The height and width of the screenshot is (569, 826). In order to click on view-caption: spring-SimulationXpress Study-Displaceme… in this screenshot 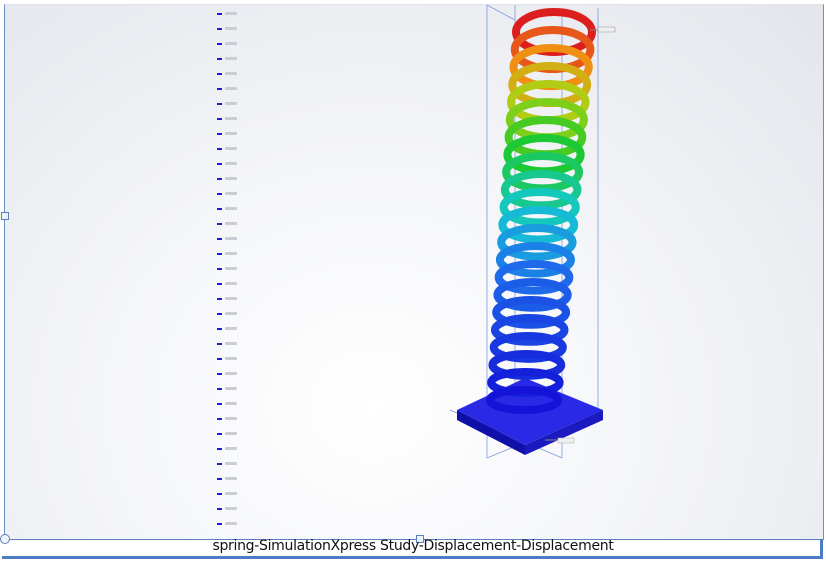, I will do `click(413, 546)`.